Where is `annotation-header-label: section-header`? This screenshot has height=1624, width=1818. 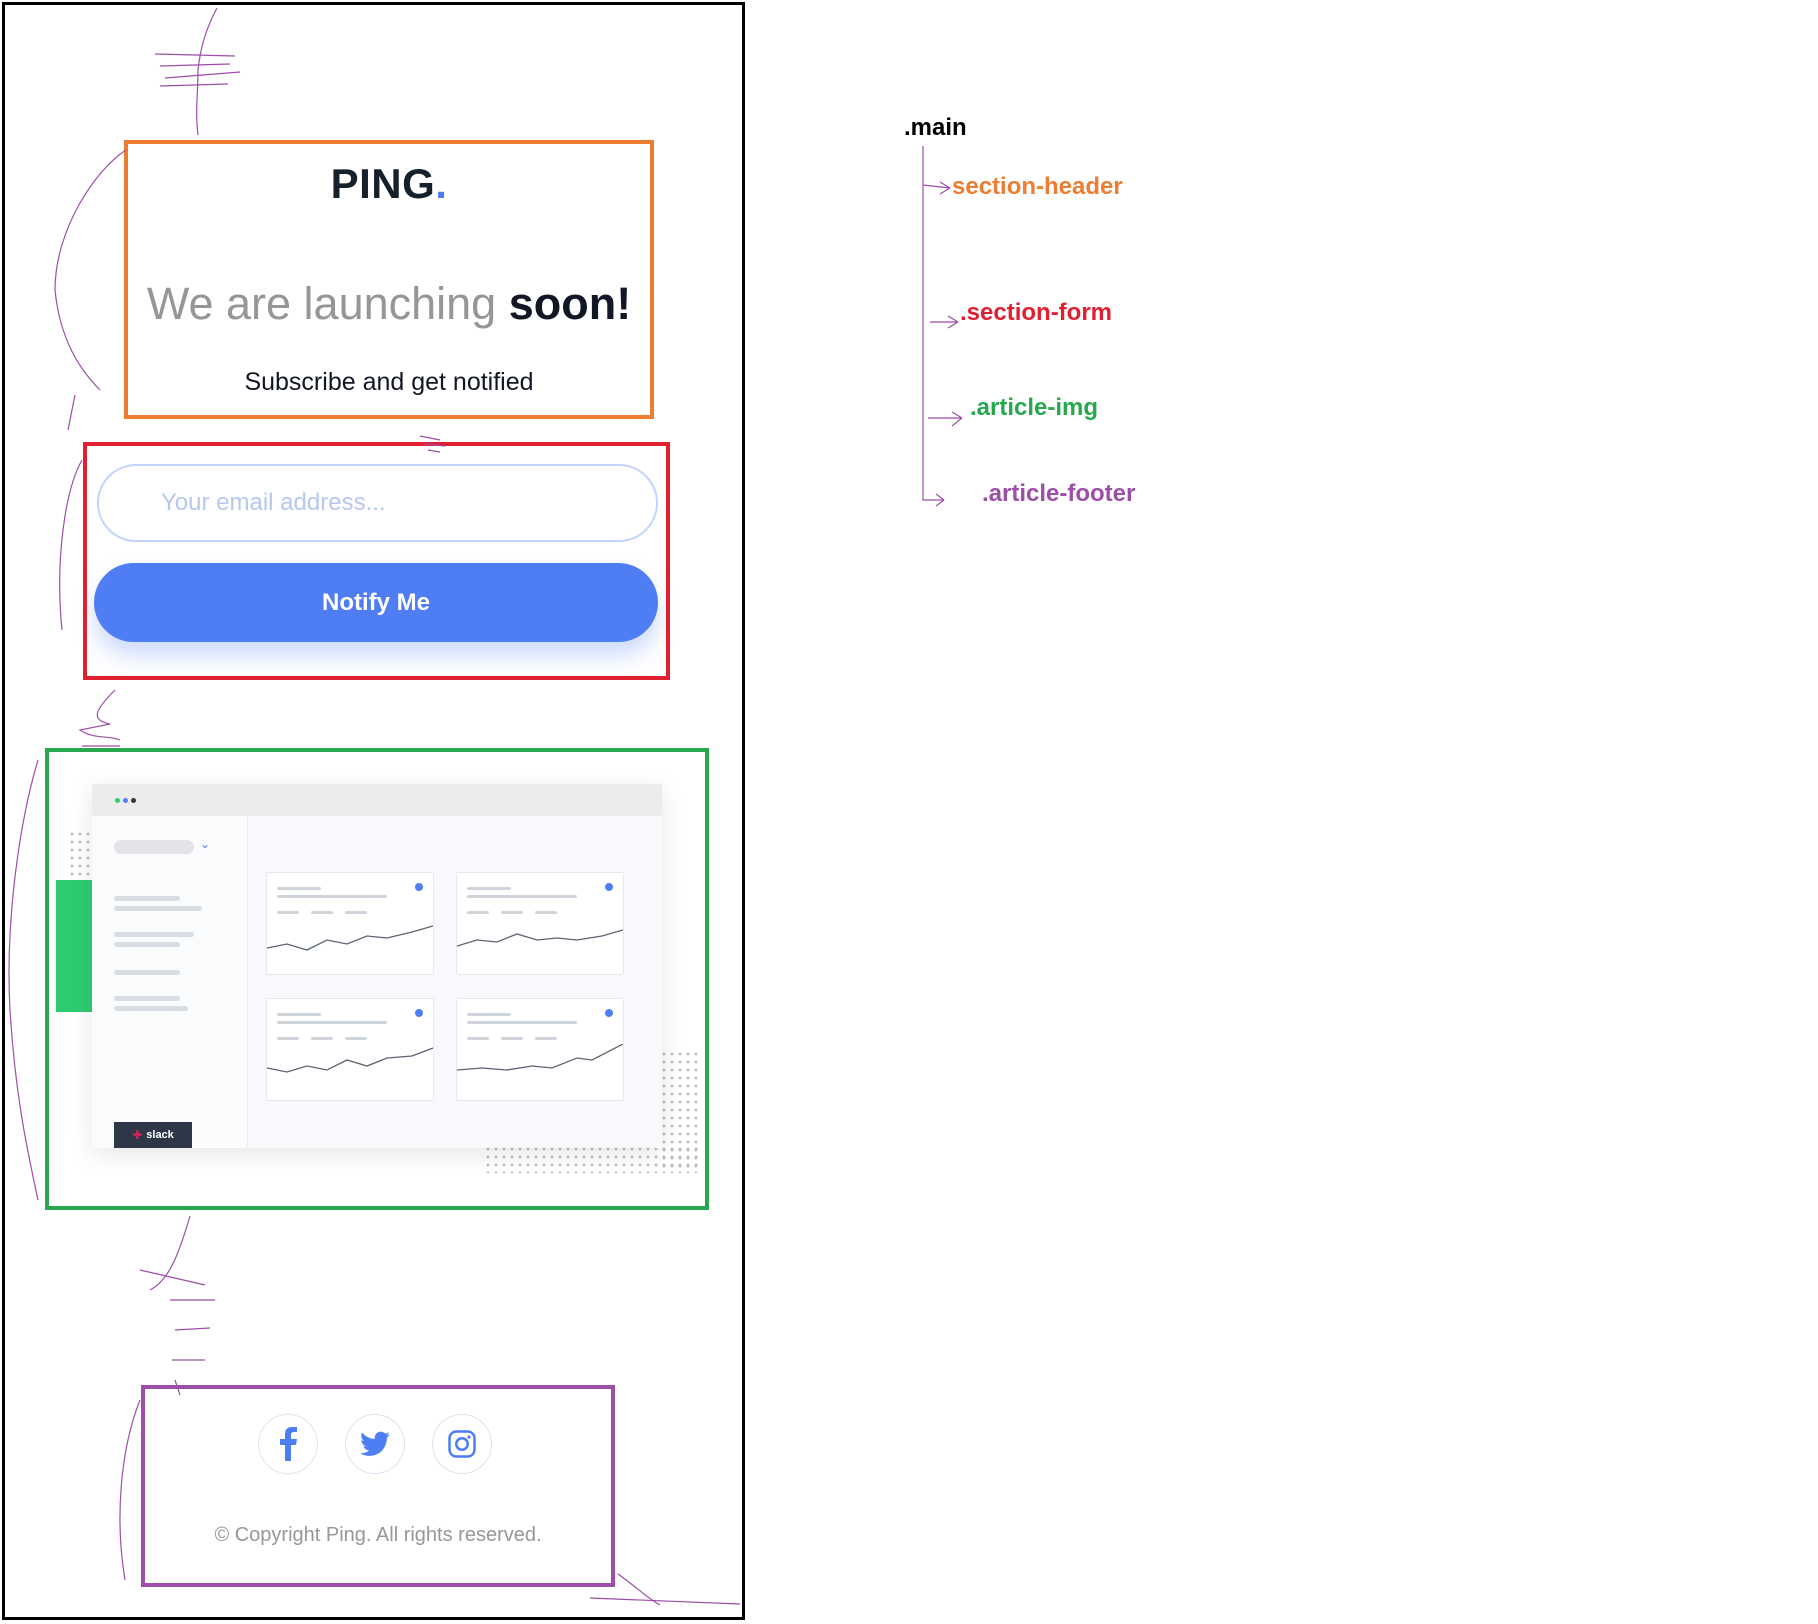
annotation-header-label: section-header is located at coordinates (1037, 186).